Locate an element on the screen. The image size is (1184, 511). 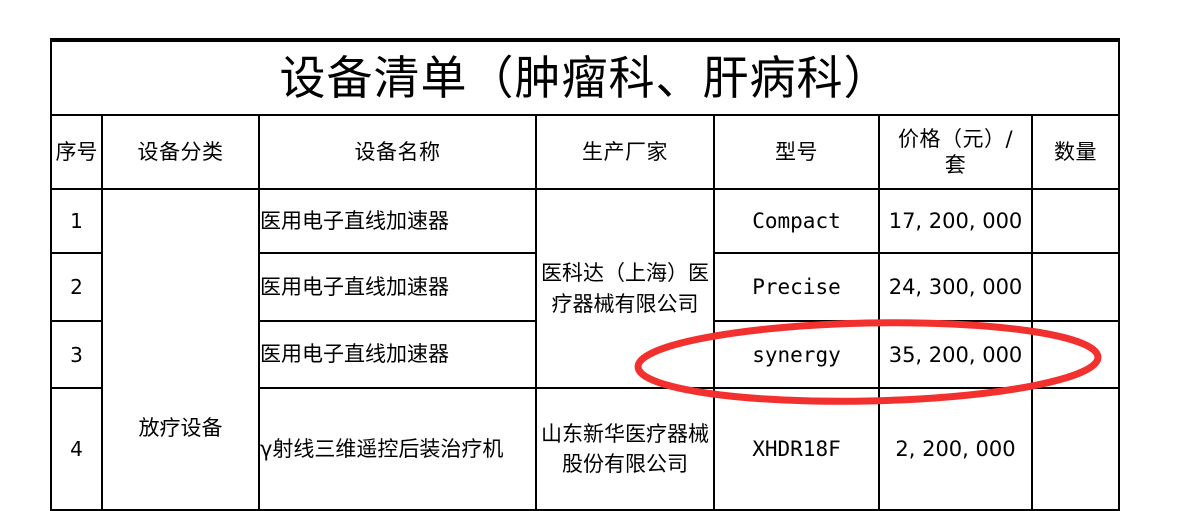
table-header-row: 序号 设备分类 设备名称 生产厂家 型号 价格（元）/ 套 数量 is located at coordinates (585, 152).